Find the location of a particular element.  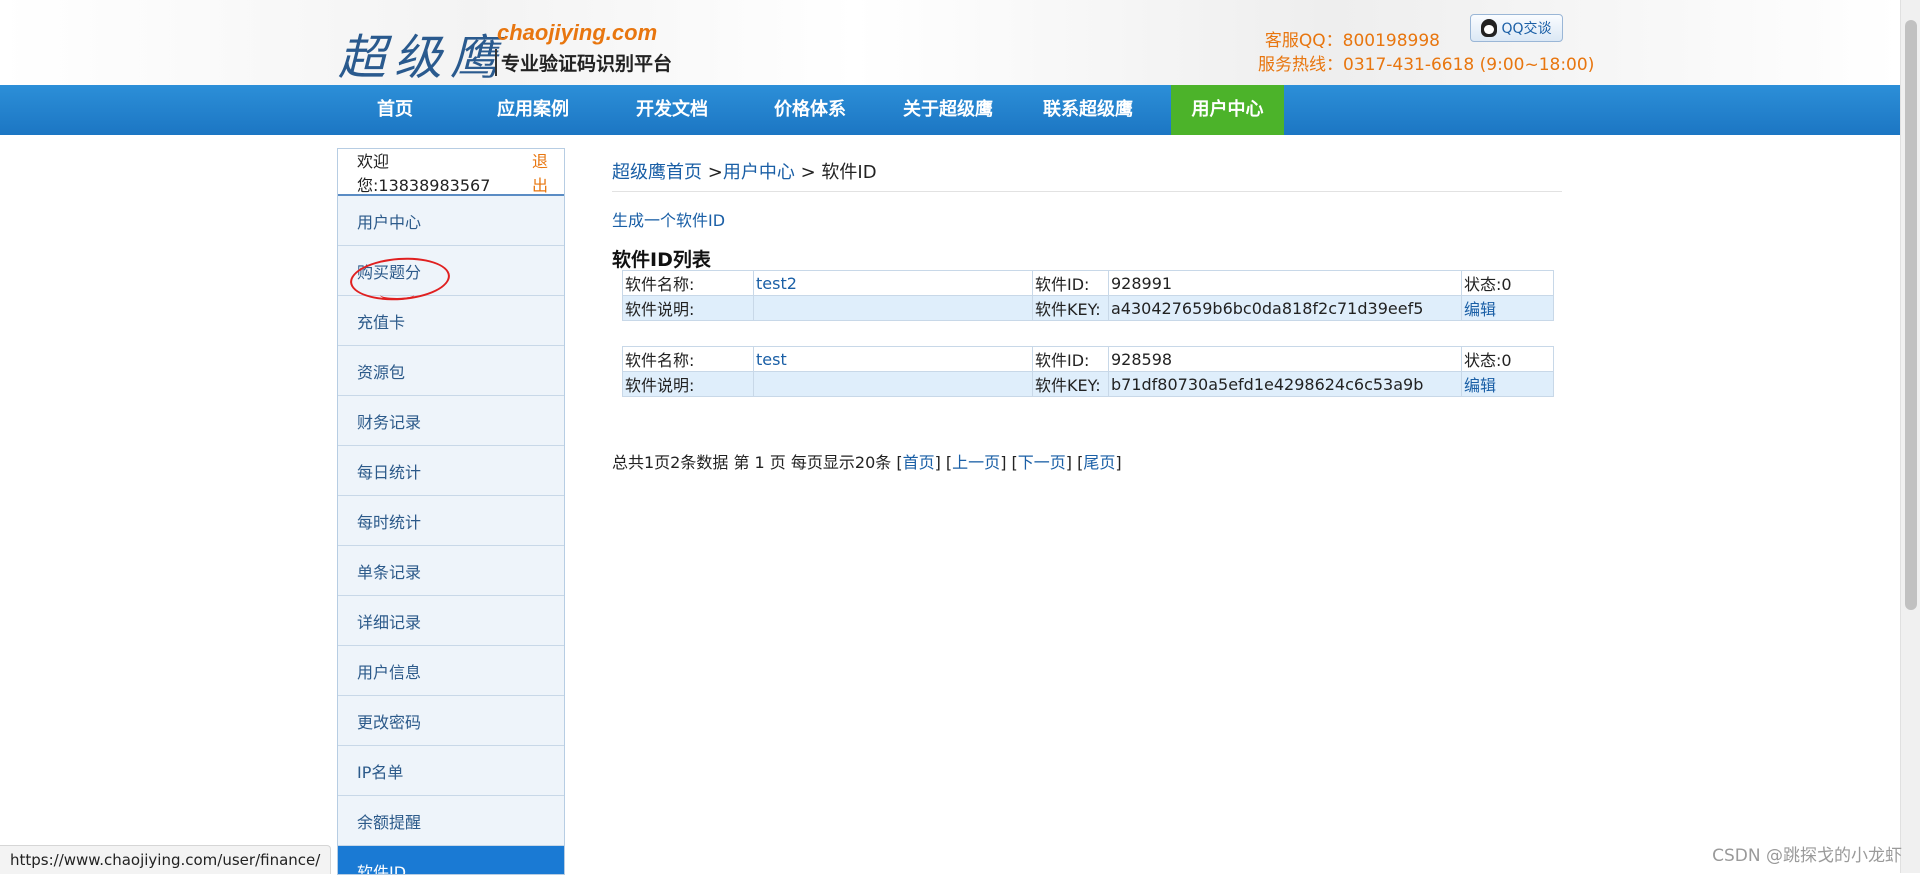

service-hotline: 服务热线：0317-431-6618 (9:00~18:00) is located at coordinates (1426, 65).